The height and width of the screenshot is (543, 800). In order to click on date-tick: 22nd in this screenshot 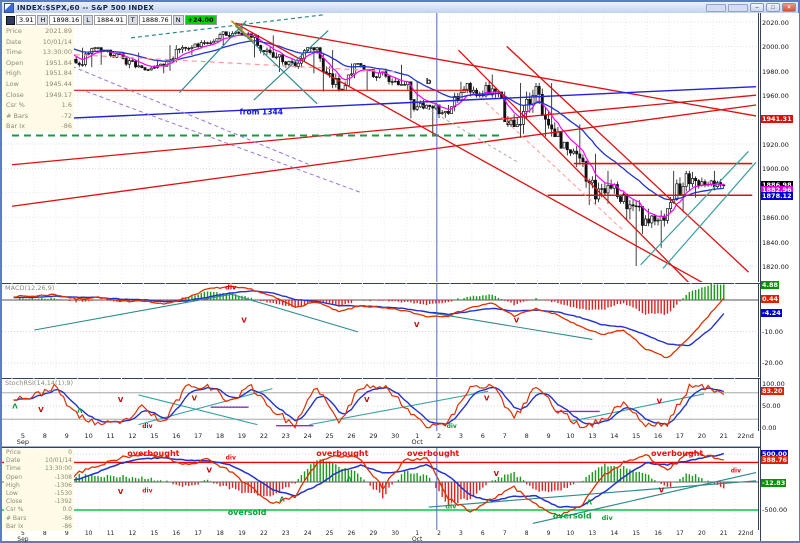, I will do `click(746, 533)`.